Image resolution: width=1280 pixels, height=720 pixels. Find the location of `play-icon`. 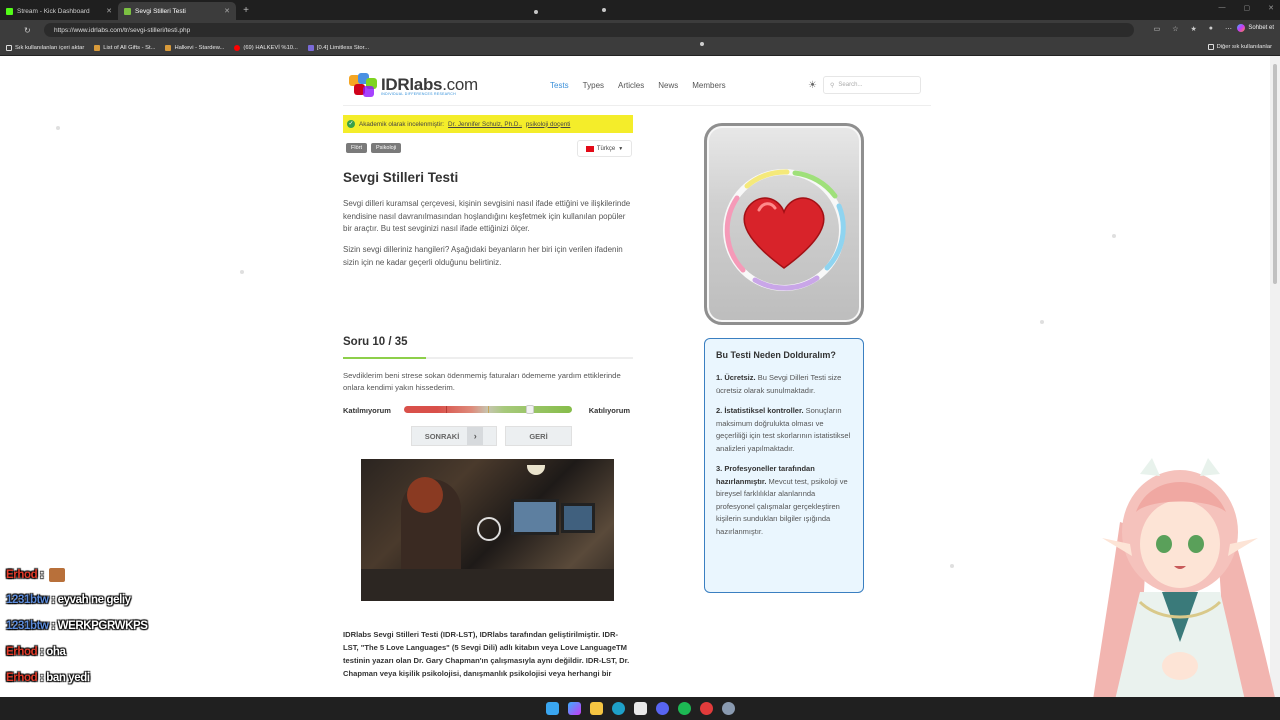

play-icon is located at coordinates (489, 529).